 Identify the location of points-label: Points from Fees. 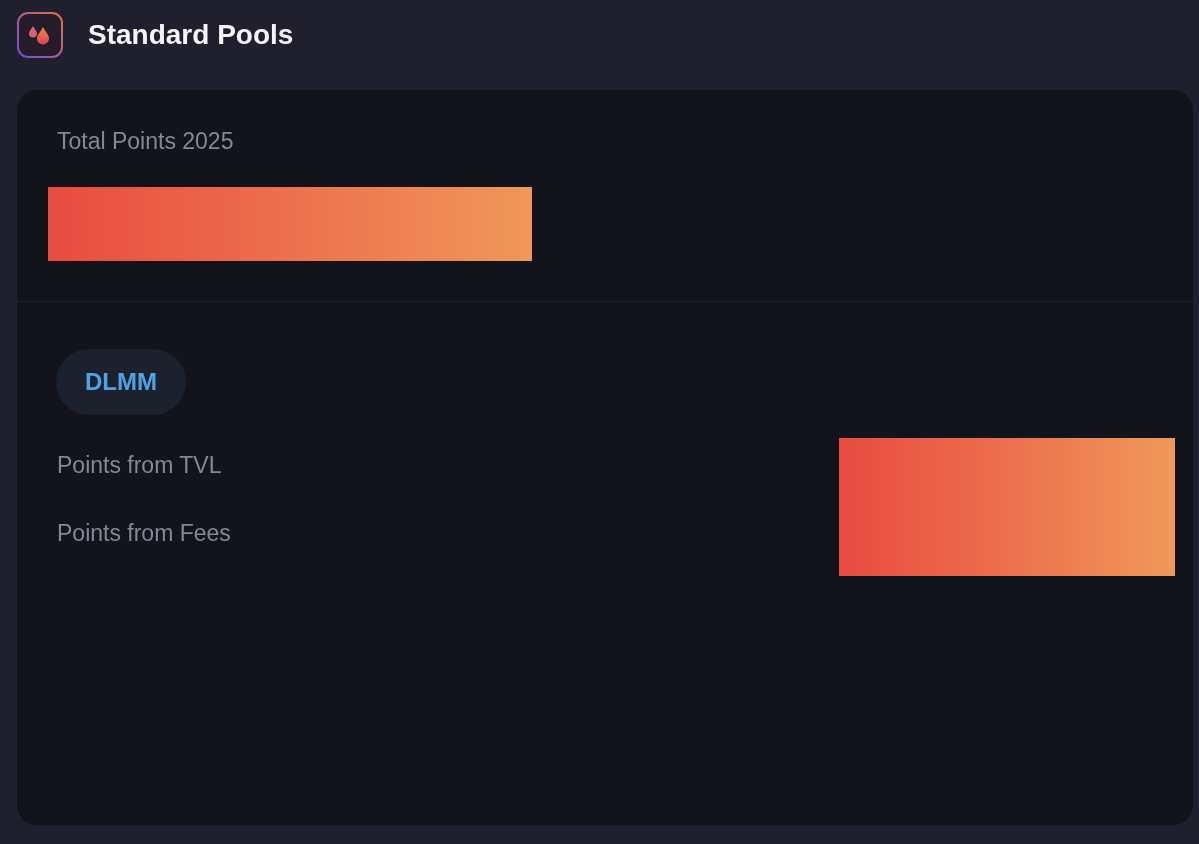
(144, 533).